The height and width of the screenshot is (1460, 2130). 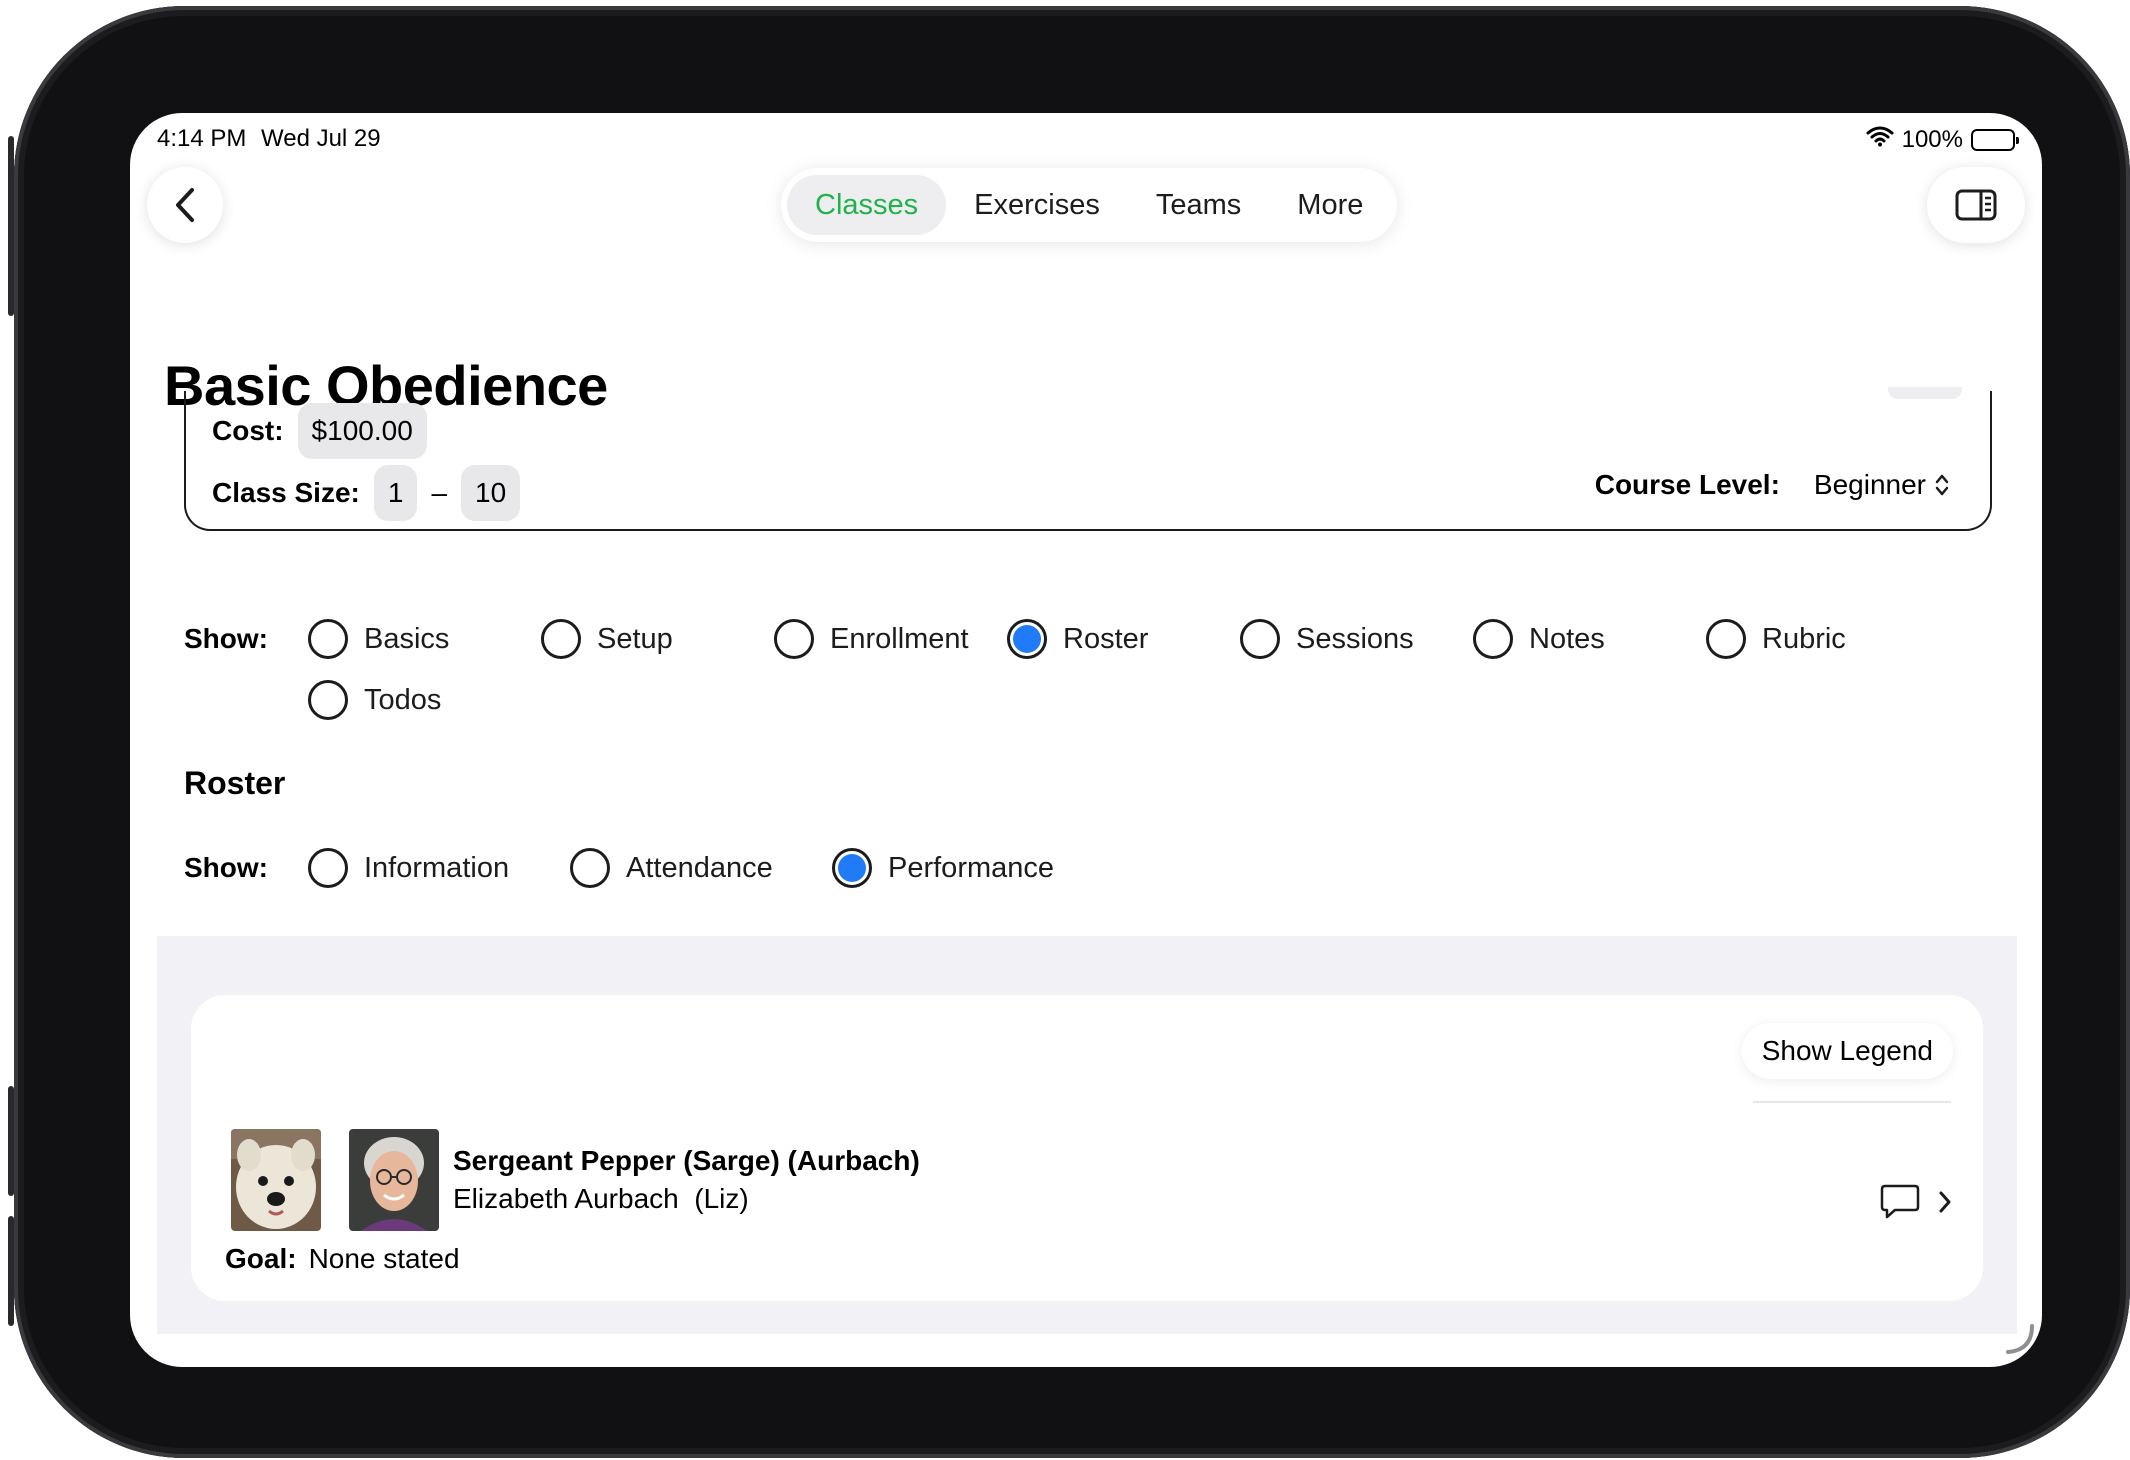 I want to click on cost-field: $100.00, so click(x=362, y=431).